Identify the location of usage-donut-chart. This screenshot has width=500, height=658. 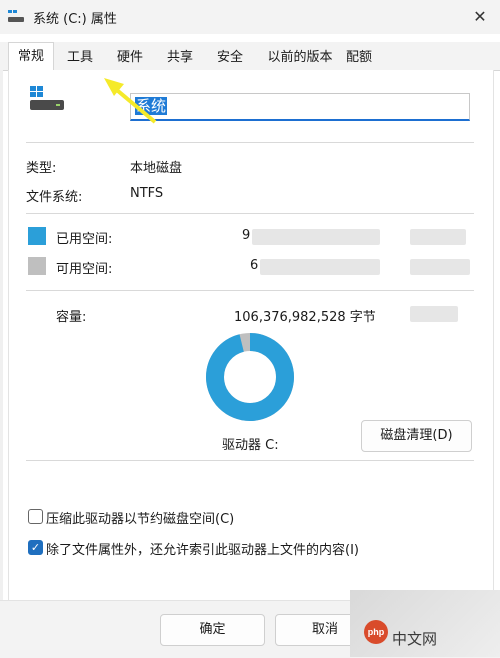
(250, 377).